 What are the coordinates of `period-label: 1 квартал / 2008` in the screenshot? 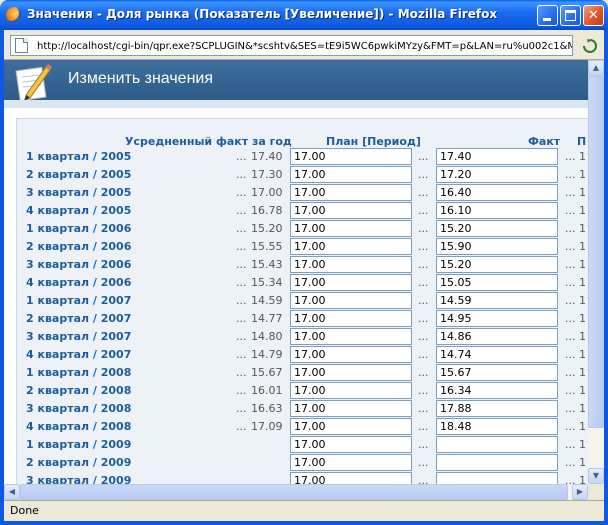 It's located at (79, 372).